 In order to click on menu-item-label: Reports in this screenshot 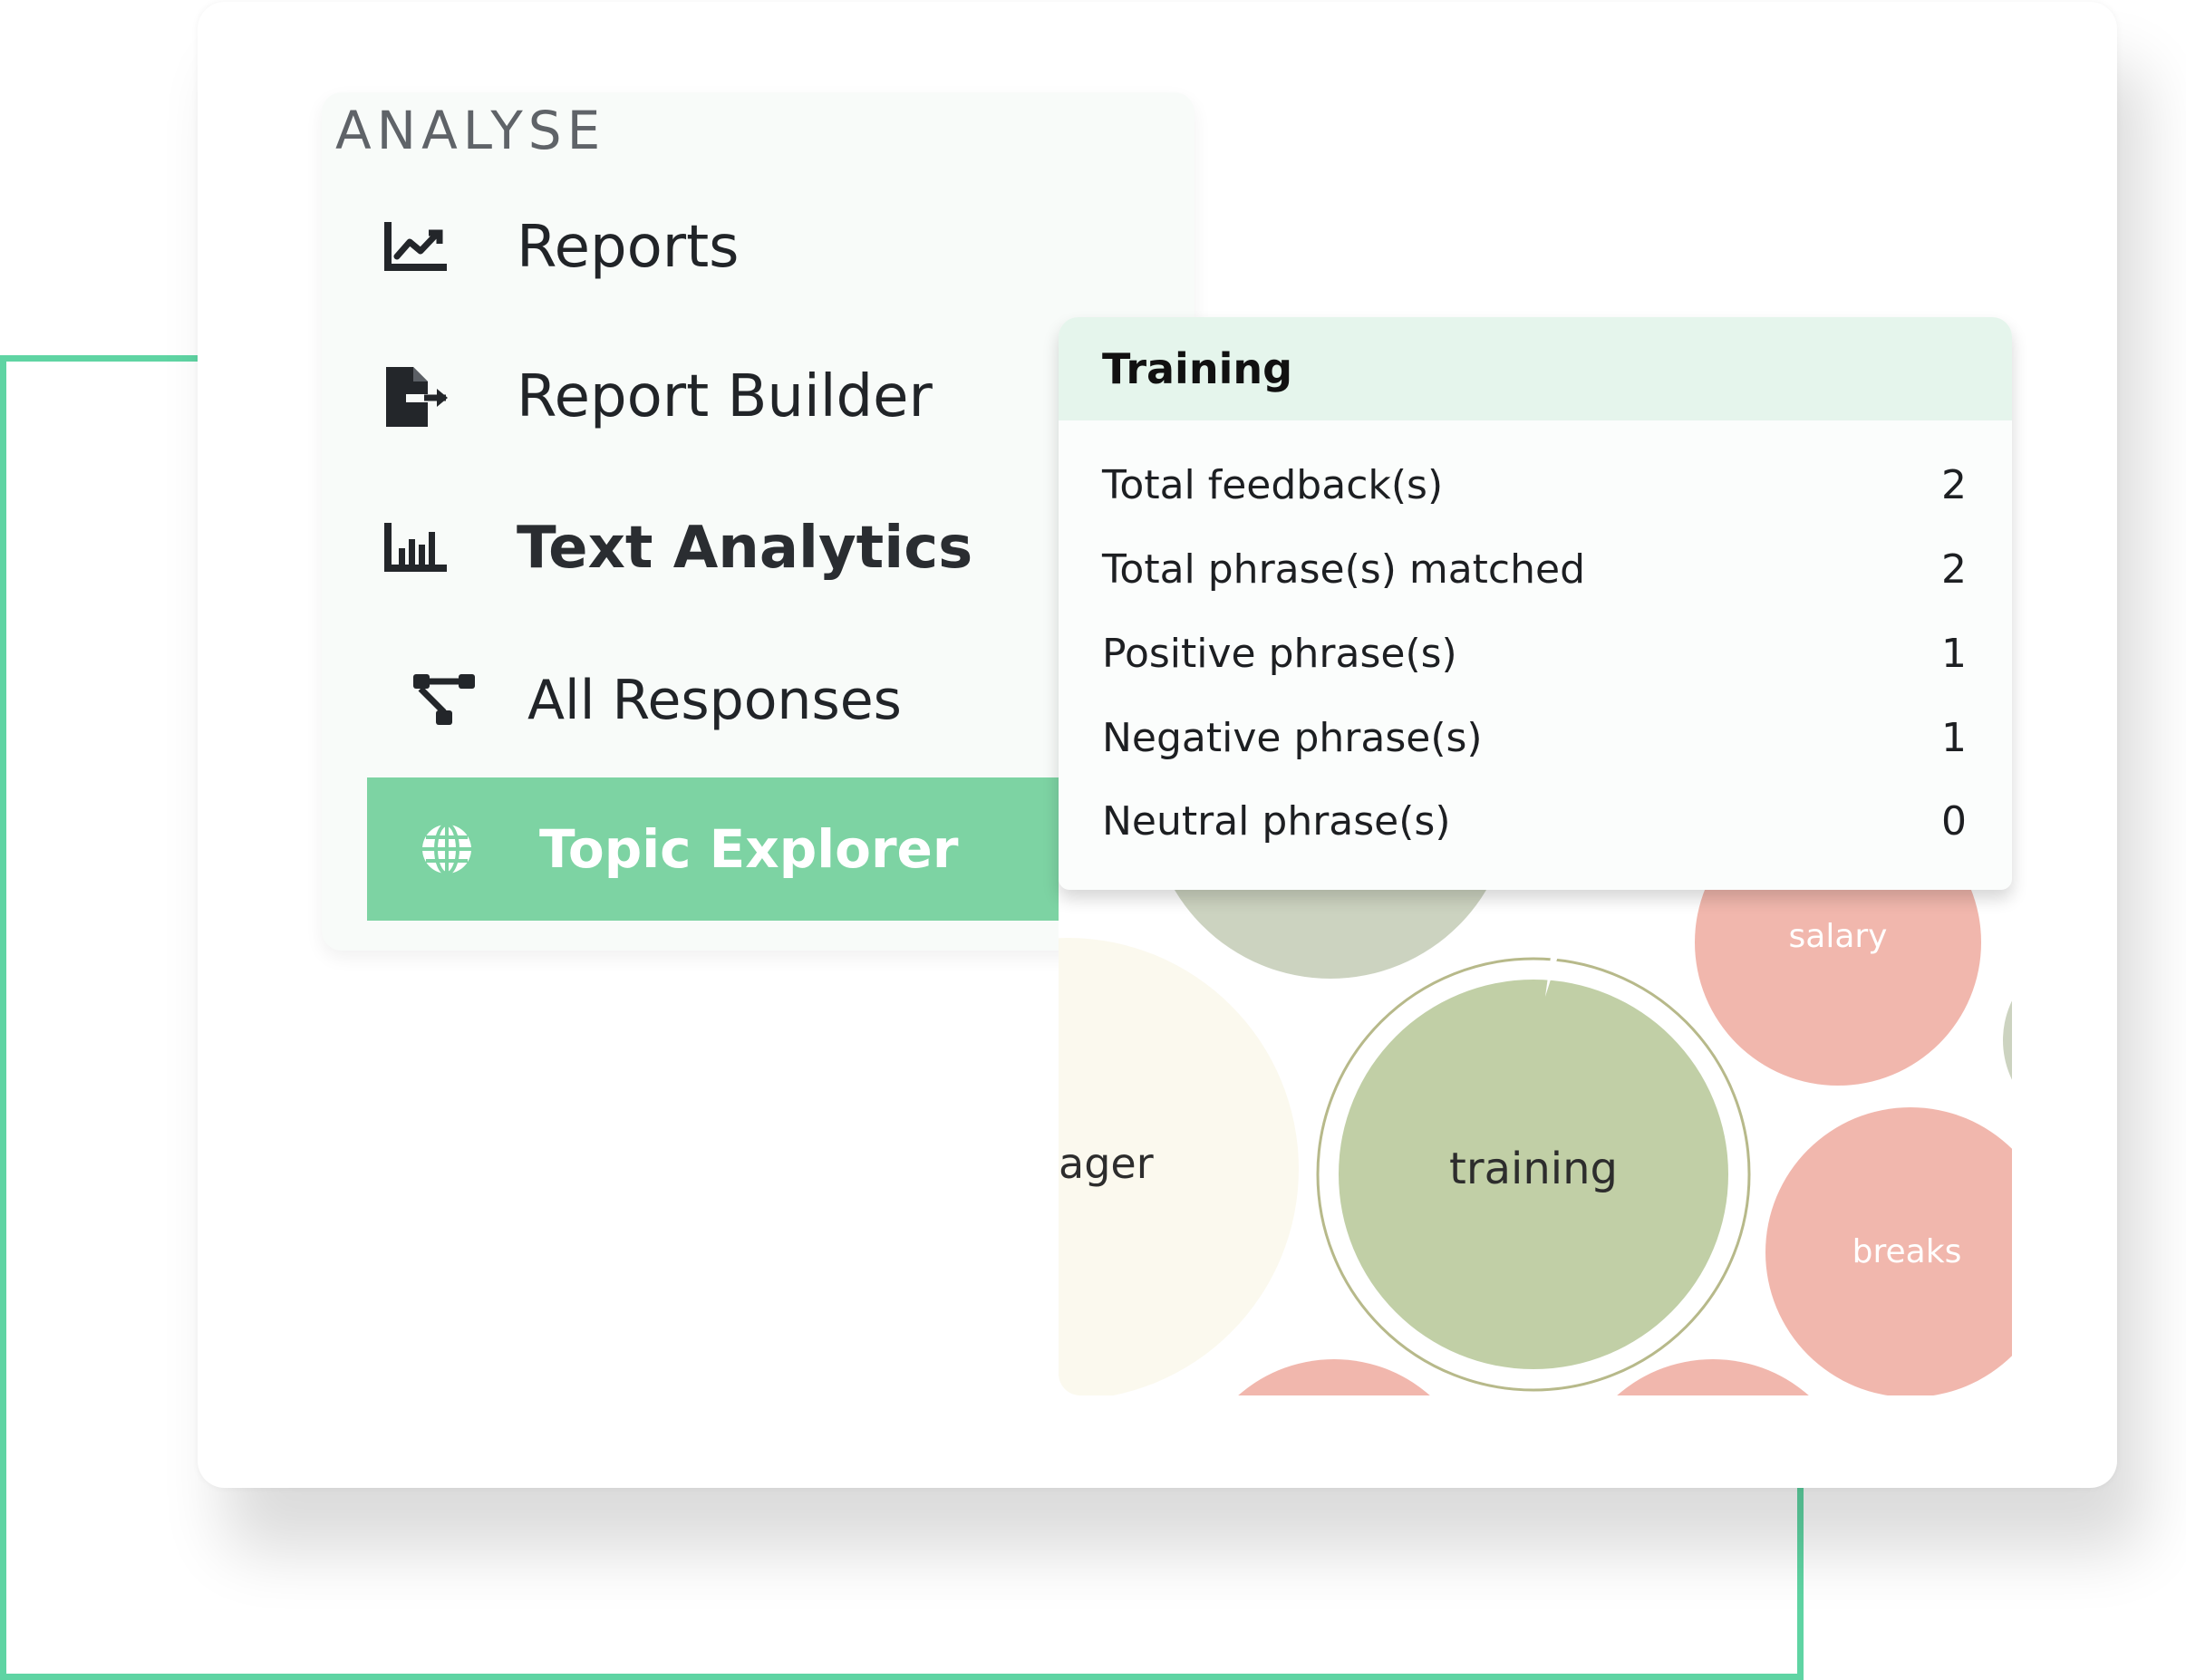, I will do `click(629, 248)`.